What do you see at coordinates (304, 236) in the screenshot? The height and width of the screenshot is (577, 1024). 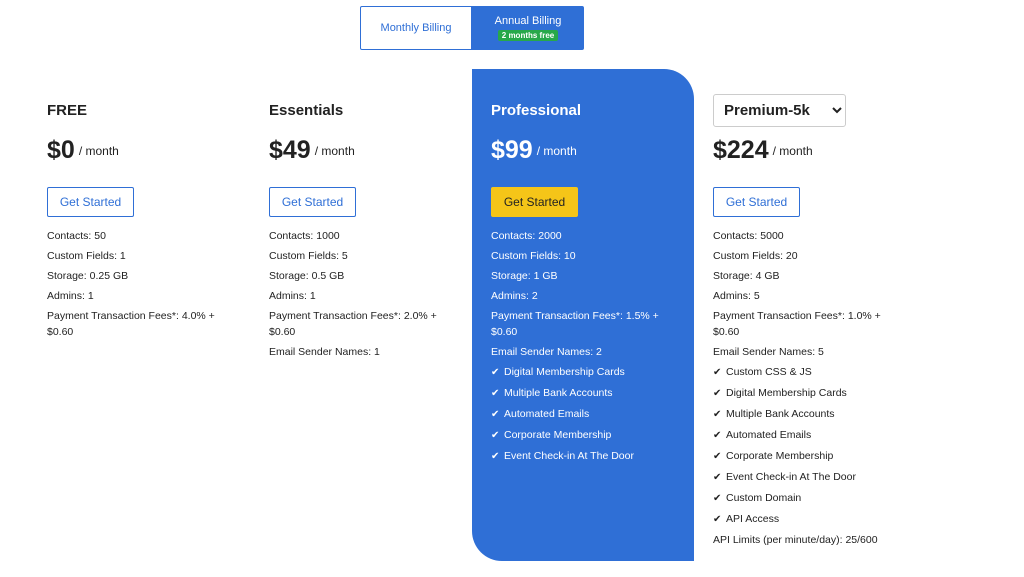 I see `feature-item: Contacts: 1000` at bounding box center [304, 236].